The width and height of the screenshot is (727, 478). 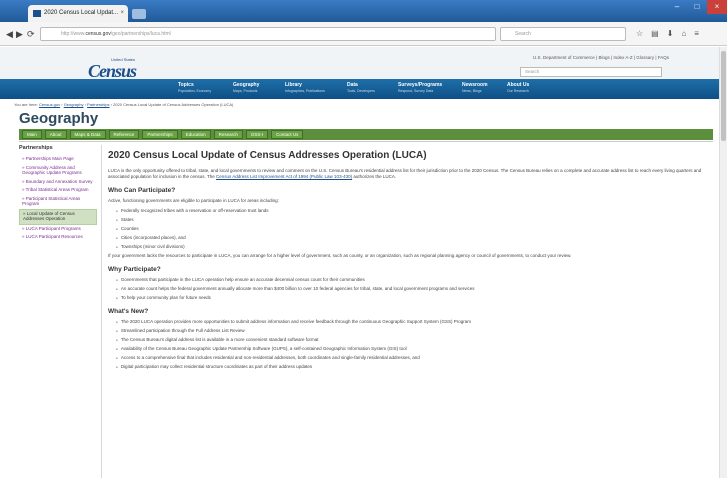 I want to click on page-scrollbar, so click(x=723, y=262).